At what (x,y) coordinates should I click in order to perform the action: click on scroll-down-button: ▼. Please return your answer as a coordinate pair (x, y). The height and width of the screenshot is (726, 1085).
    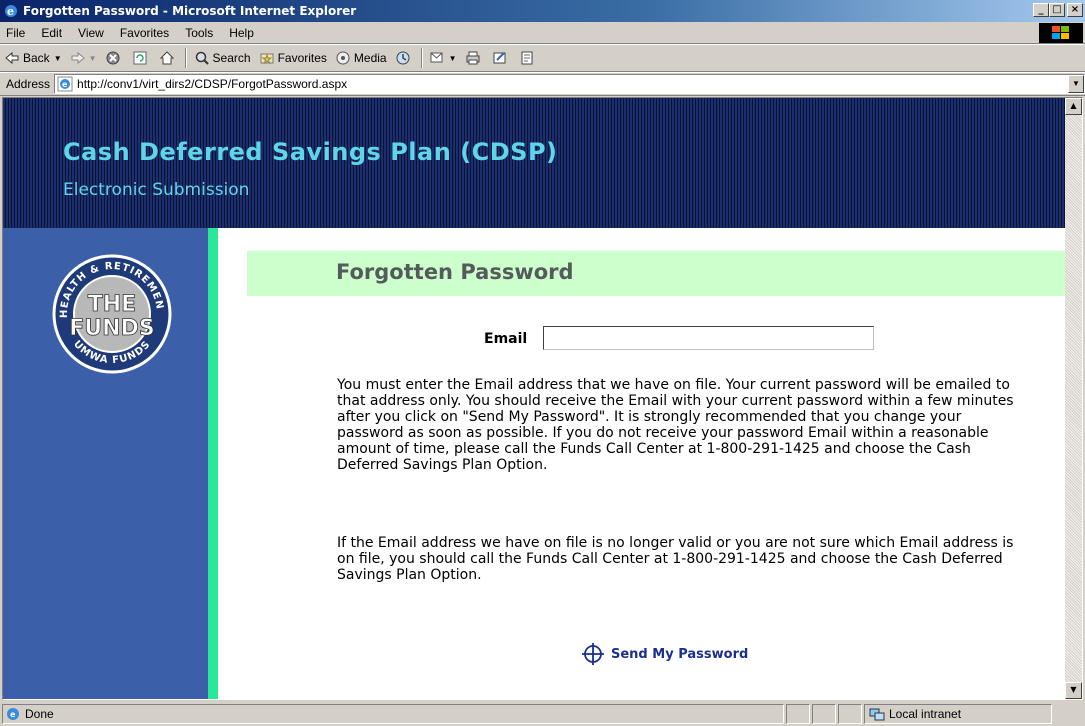
    Looking at the image, I should click on (1073, 690).